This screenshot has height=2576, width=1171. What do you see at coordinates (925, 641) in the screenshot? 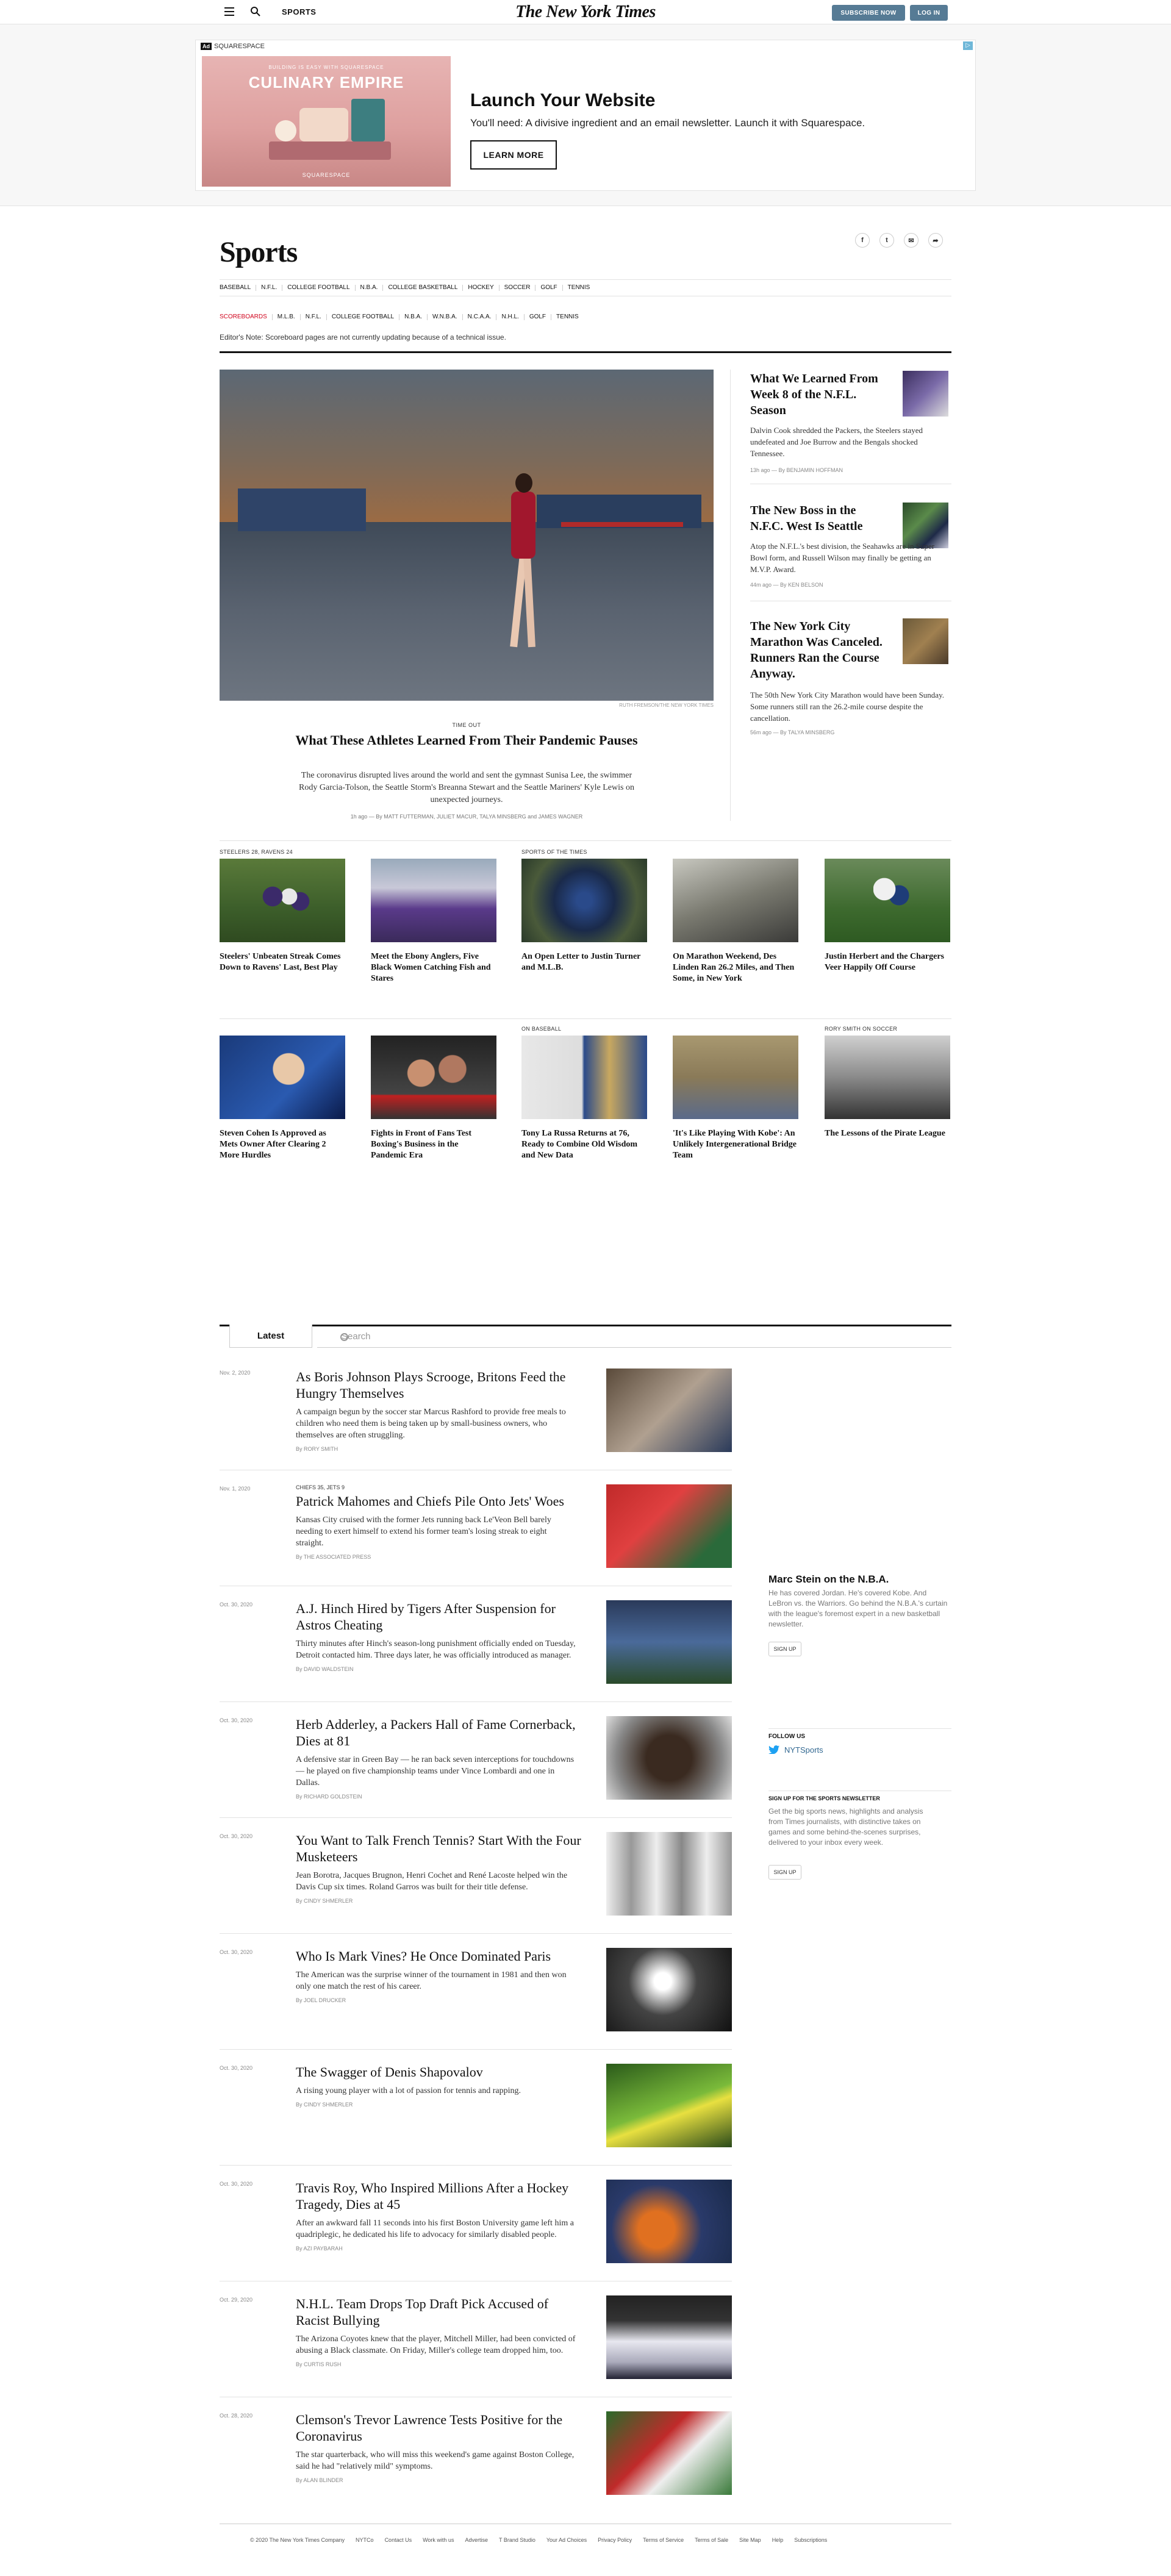
I see `story-thumbnail` at bounding box center [925, 641].